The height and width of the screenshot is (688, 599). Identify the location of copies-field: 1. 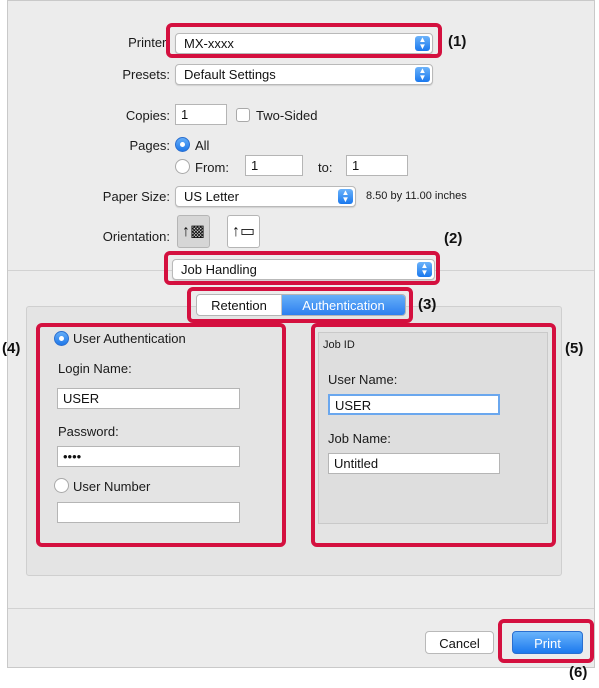
(201, 114).